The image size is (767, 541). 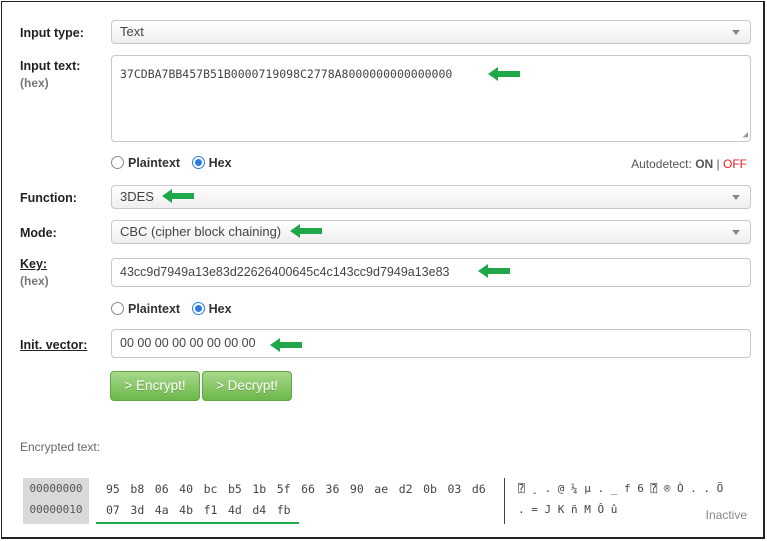 What do you see at coordinates (726, 515) in the screenshot?
I see `output-status: Inactive` at bounding box center [726, 515].